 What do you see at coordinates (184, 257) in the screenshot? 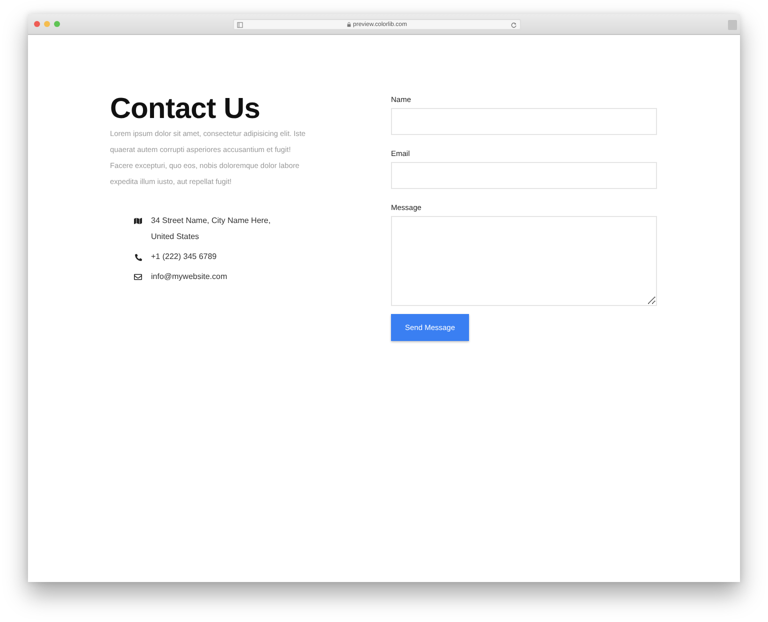
I see `phone-text: +1 (222) 345 6789` at bounding box center [184, 257].